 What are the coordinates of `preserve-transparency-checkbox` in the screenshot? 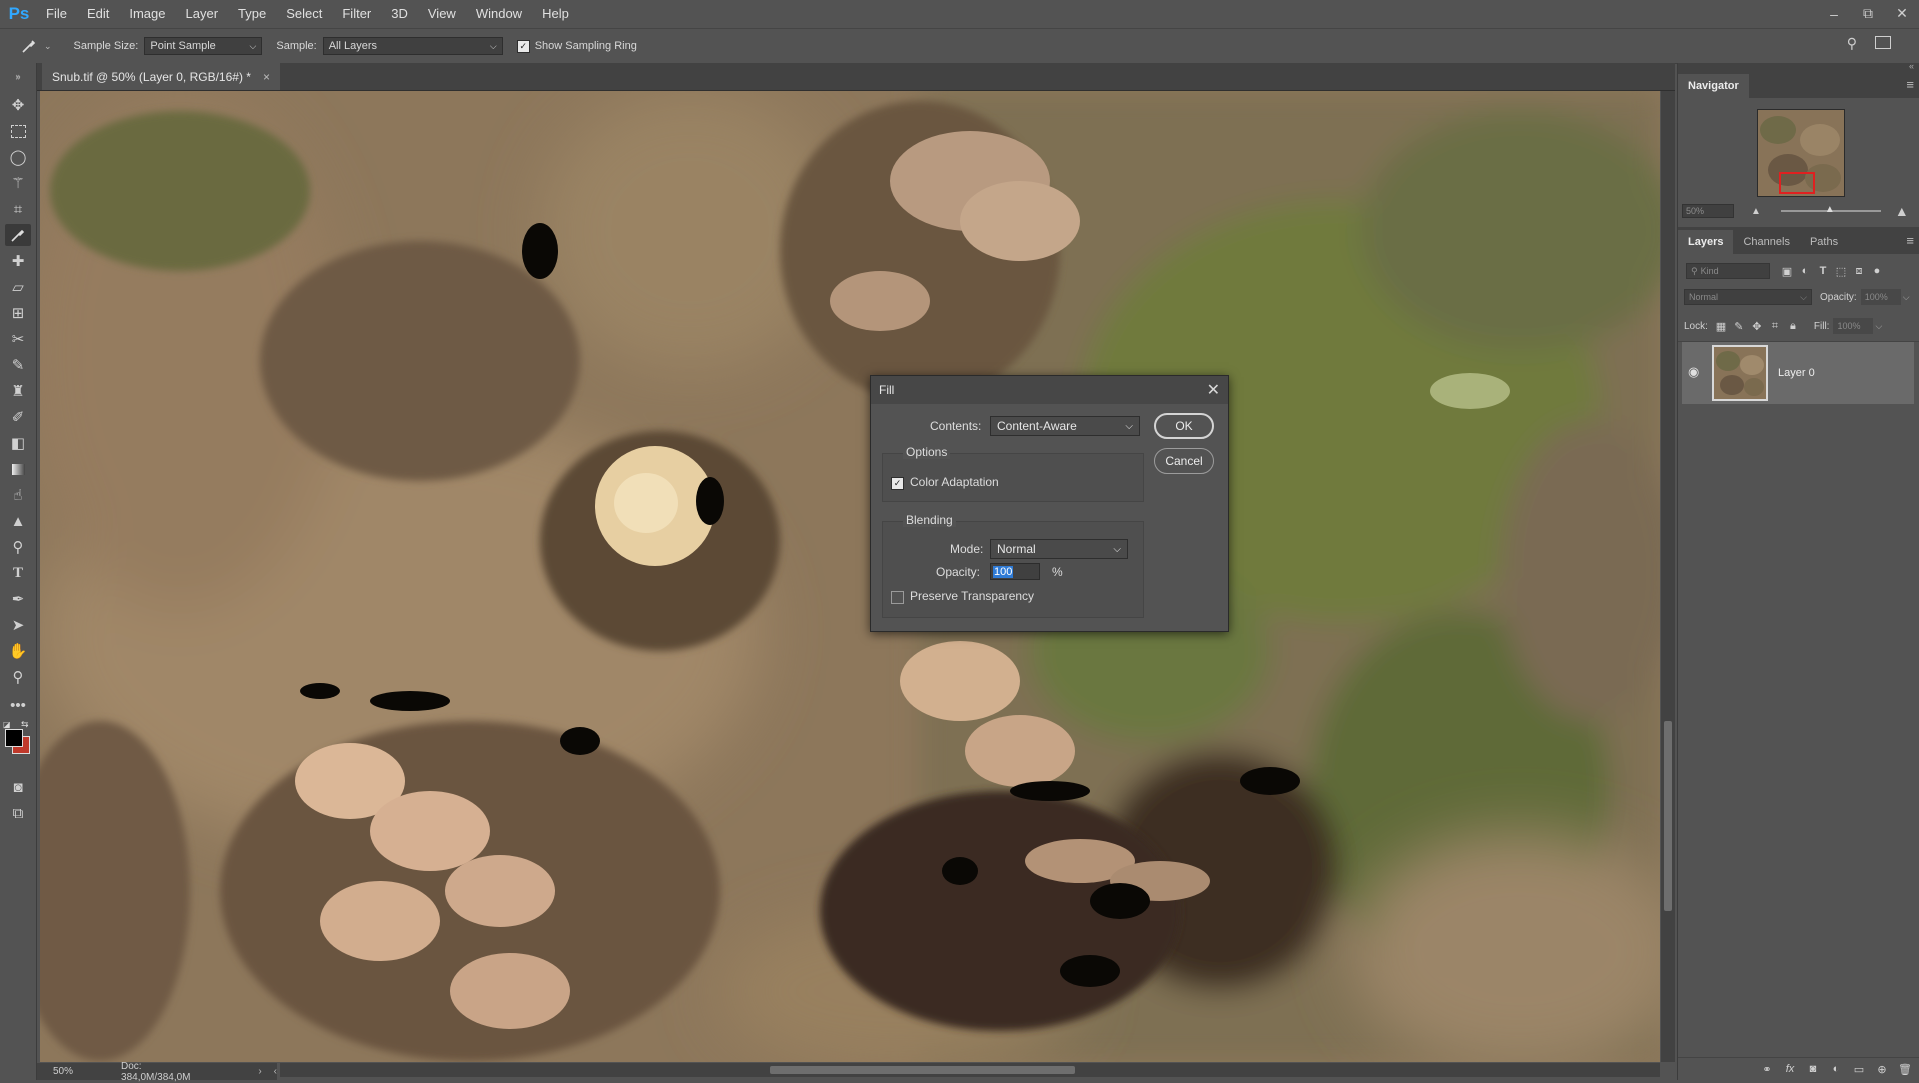 It's located at (897, 597).